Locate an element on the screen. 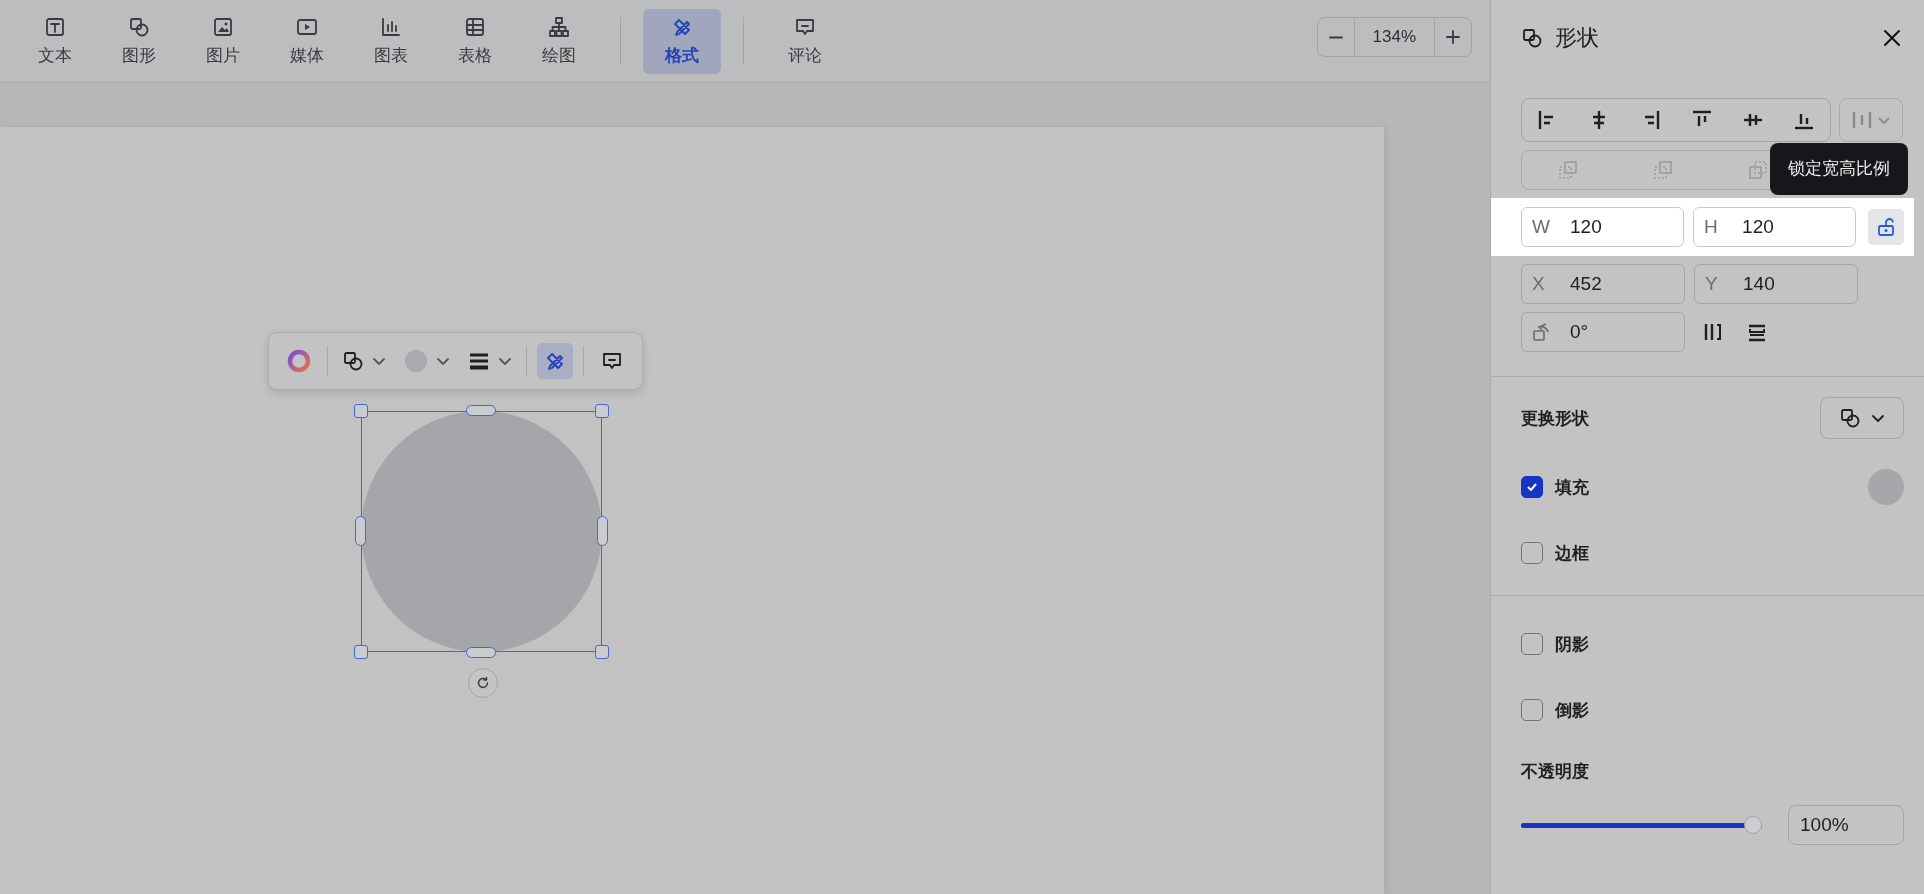 The image size is (1924, 894). opacity-field: 100% is located at coordinates (1846, 825).